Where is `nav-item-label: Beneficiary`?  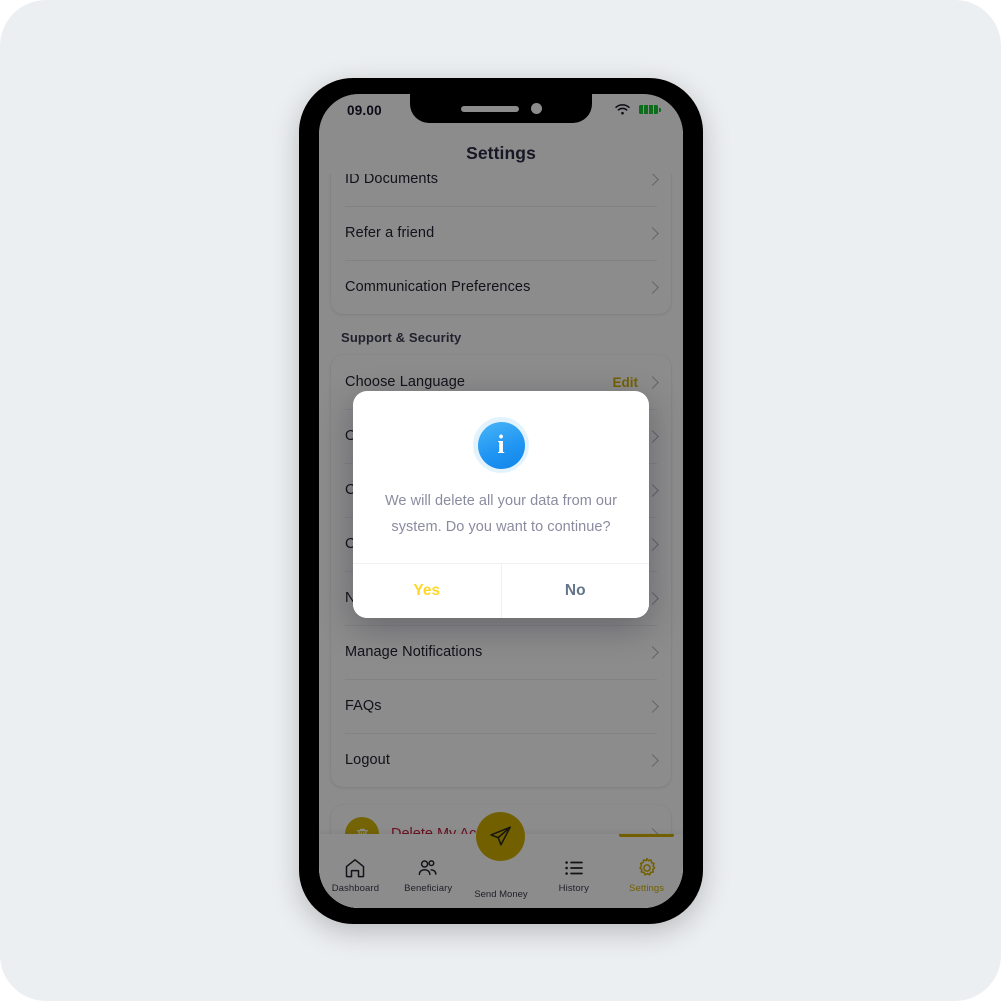
nav-item-label: Beneficiary is located at coordinates (428, 888).